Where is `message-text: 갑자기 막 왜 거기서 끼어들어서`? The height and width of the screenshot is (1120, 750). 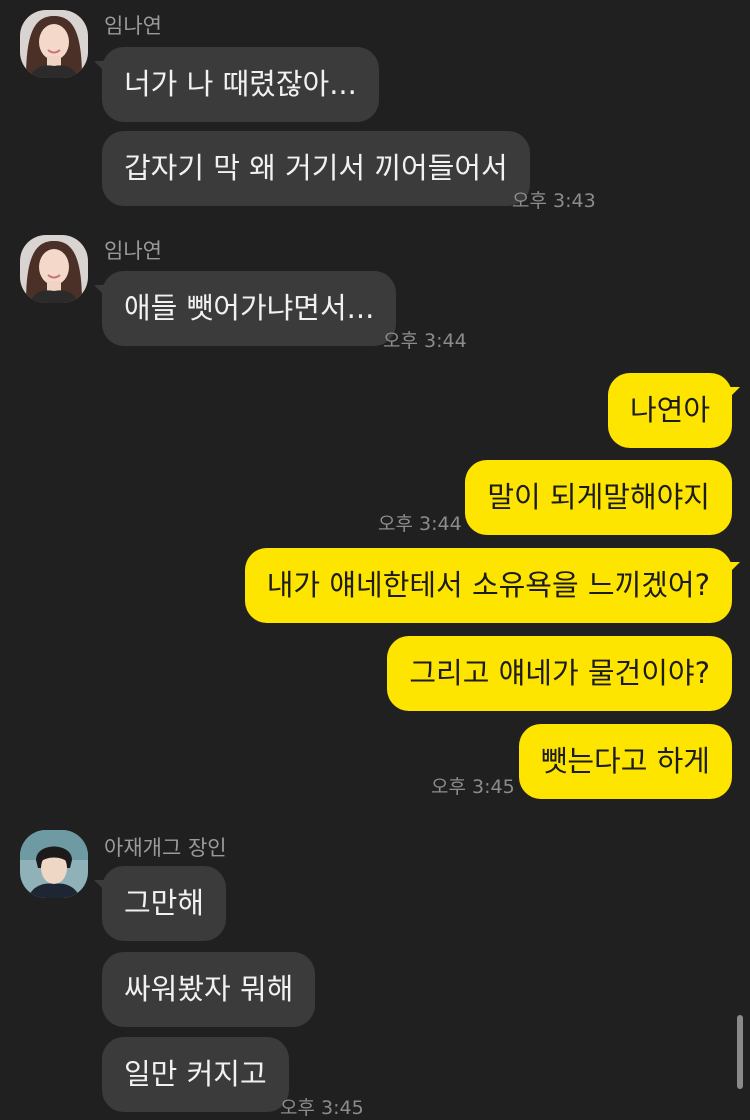
message-text: 갑자기 막 왜 거기서 끼어들어서 is located at coordinates (316, 168).